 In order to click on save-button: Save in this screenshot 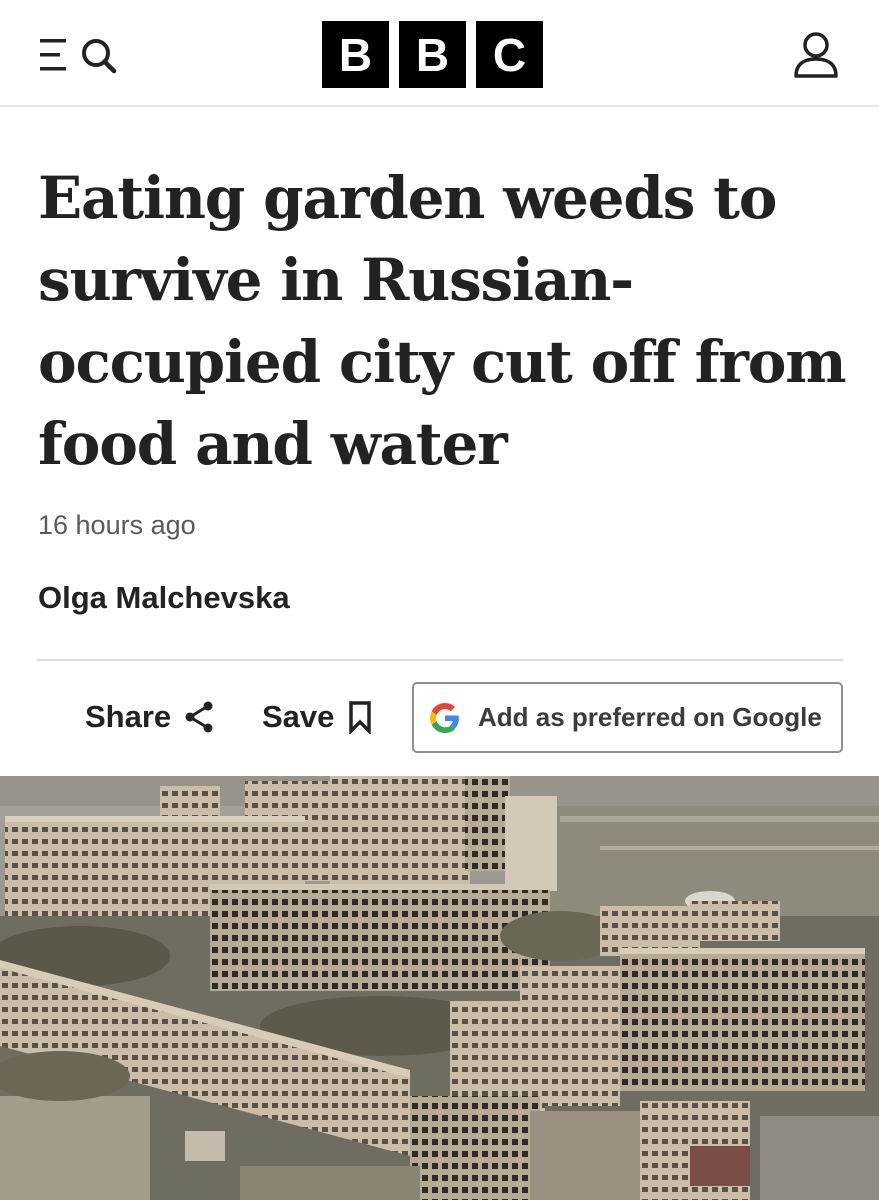, I will do `click(318, 717)`.